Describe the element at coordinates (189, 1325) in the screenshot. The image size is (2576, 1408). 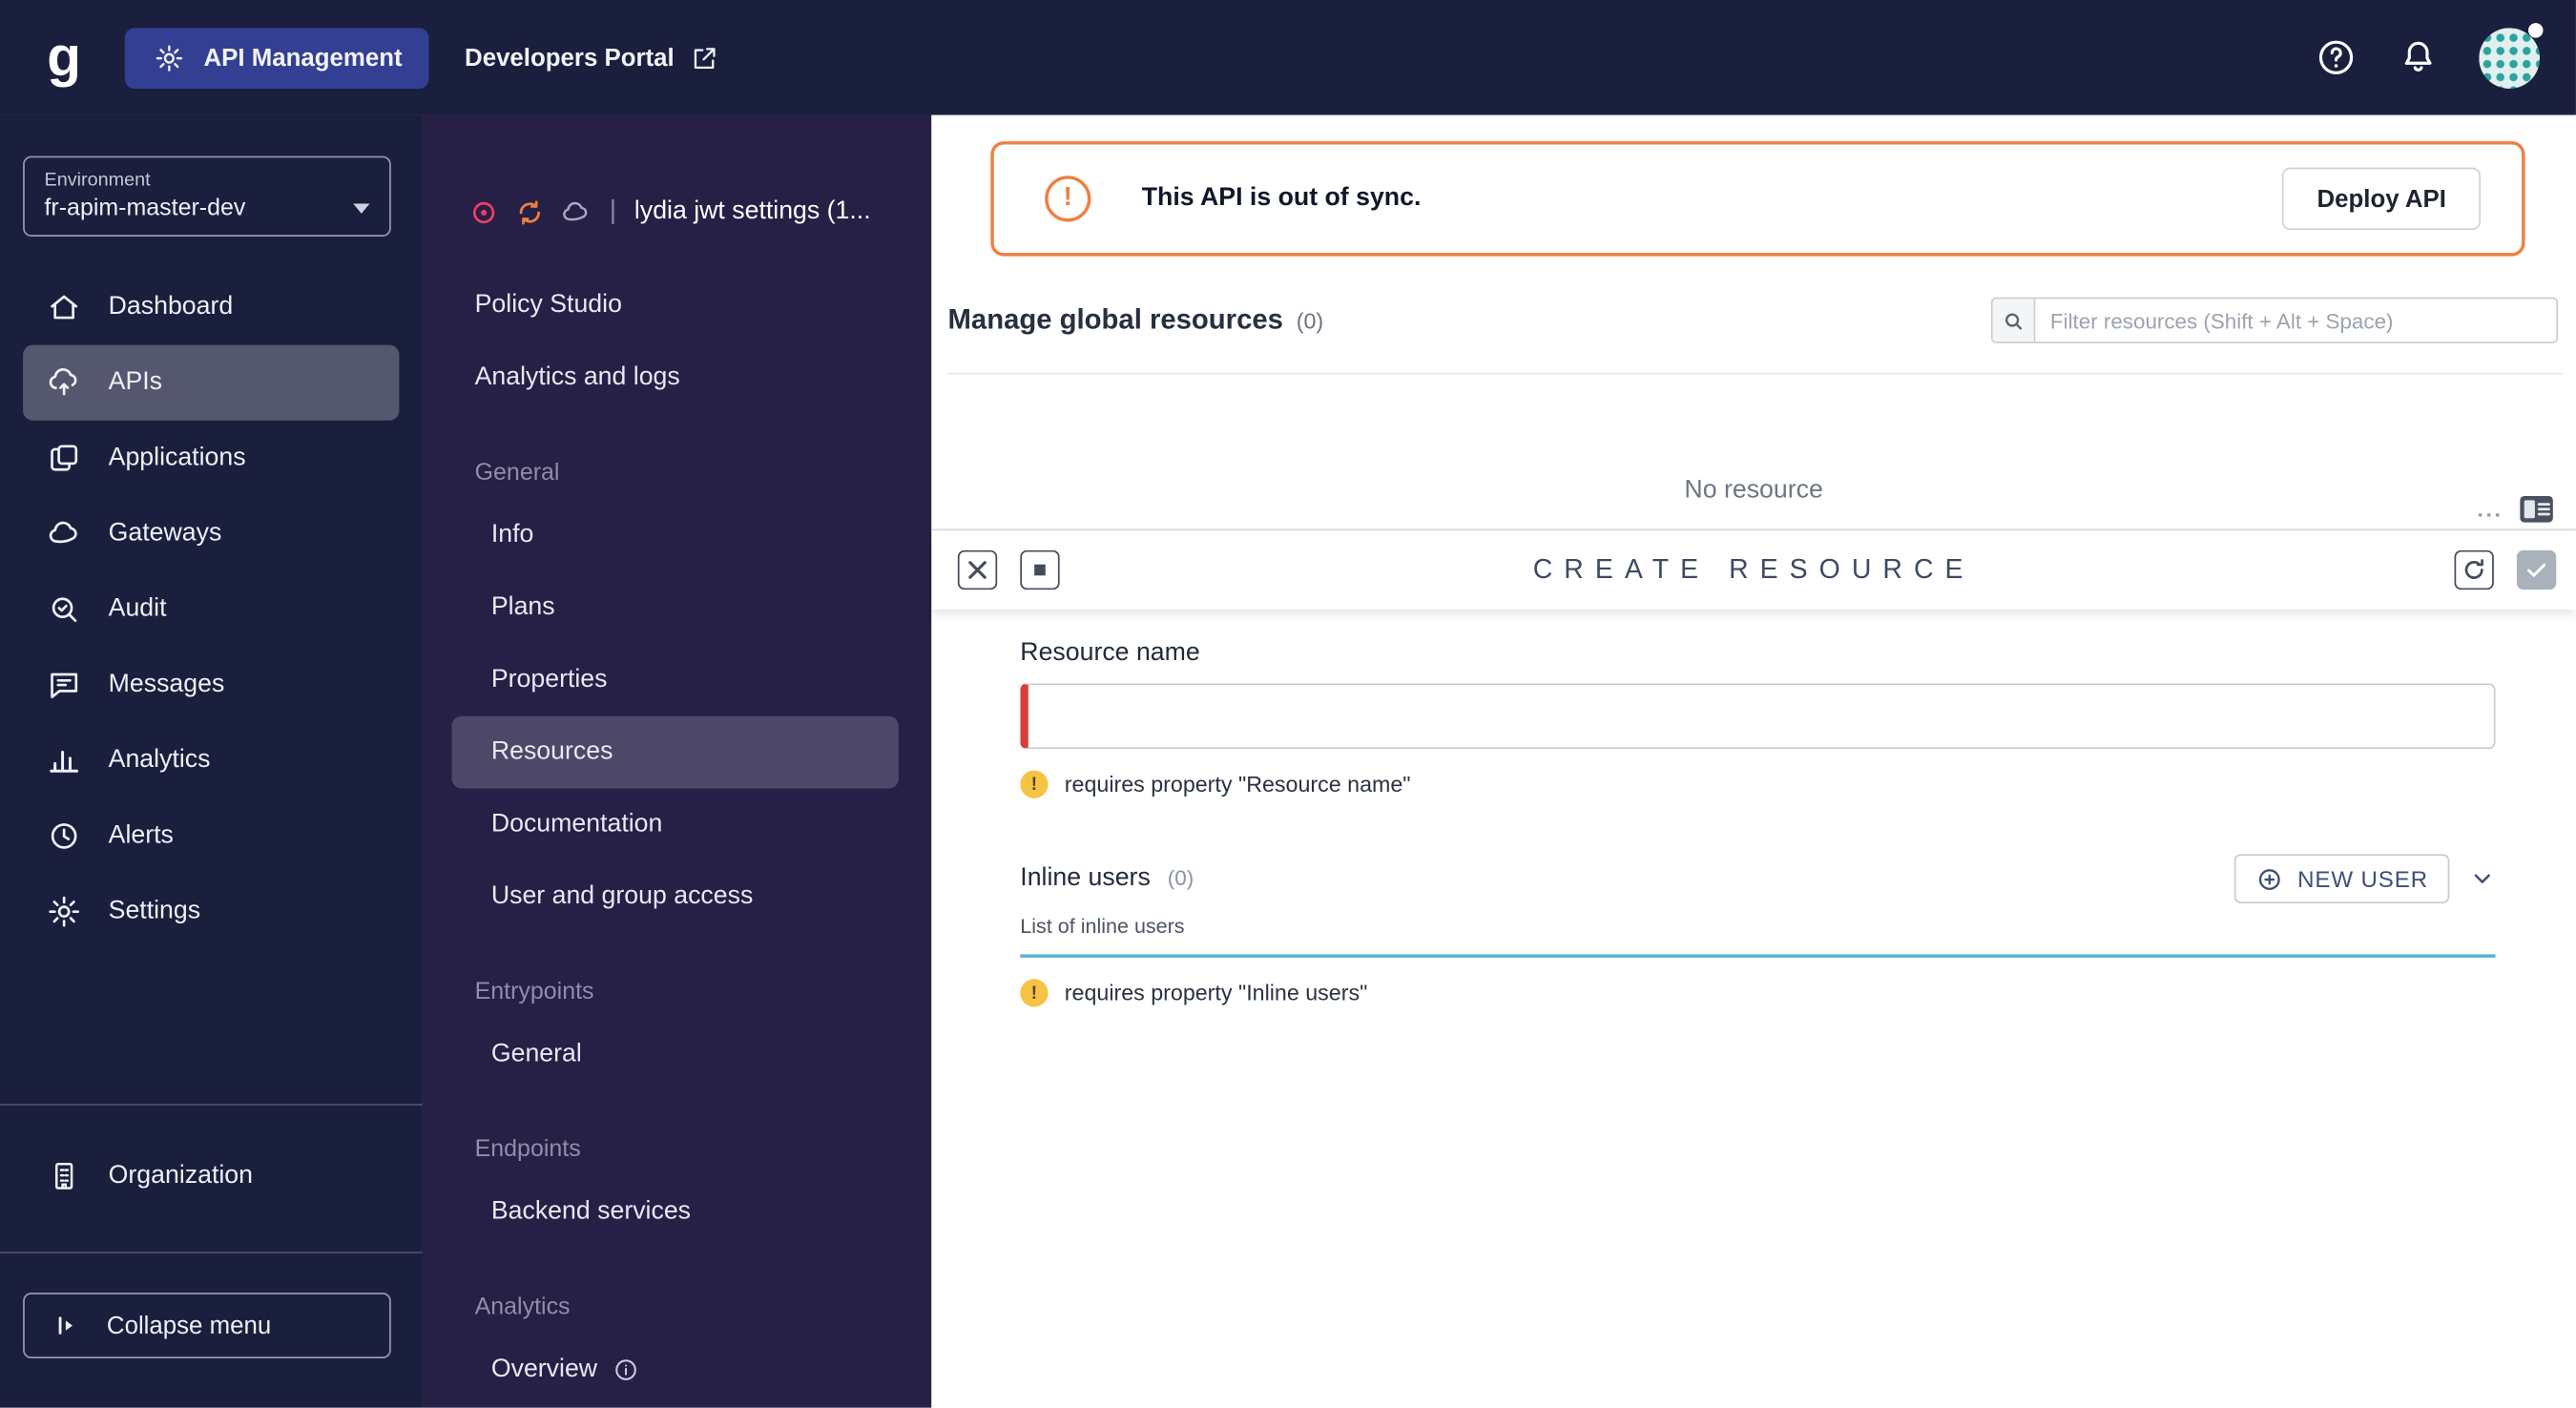
I see `collapse-menu-label: Collapse menu` at that location.